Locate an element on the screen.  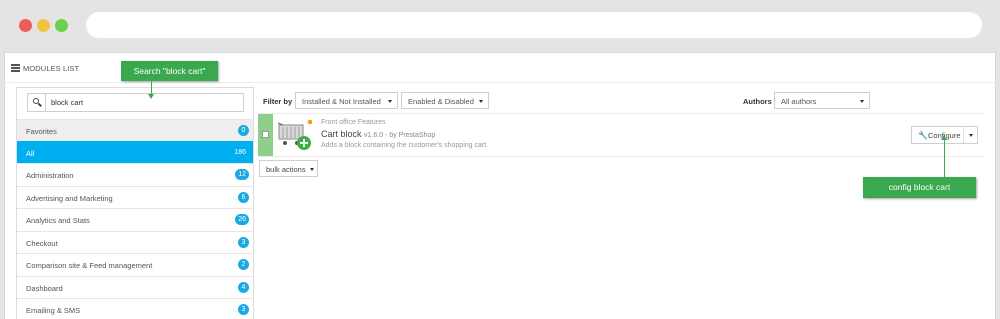
category-administration: Administration 12 is located at coordinates (135, 174).